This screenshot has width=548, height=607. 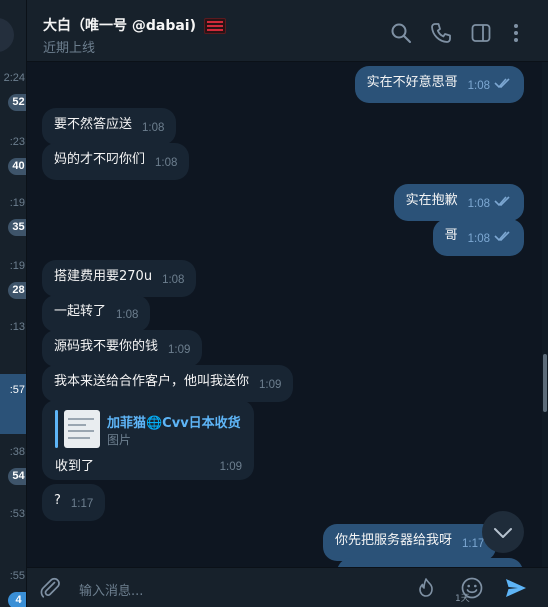 I want to click on message-text: 你先把服务器给我呀, so click(x=394, y=540).